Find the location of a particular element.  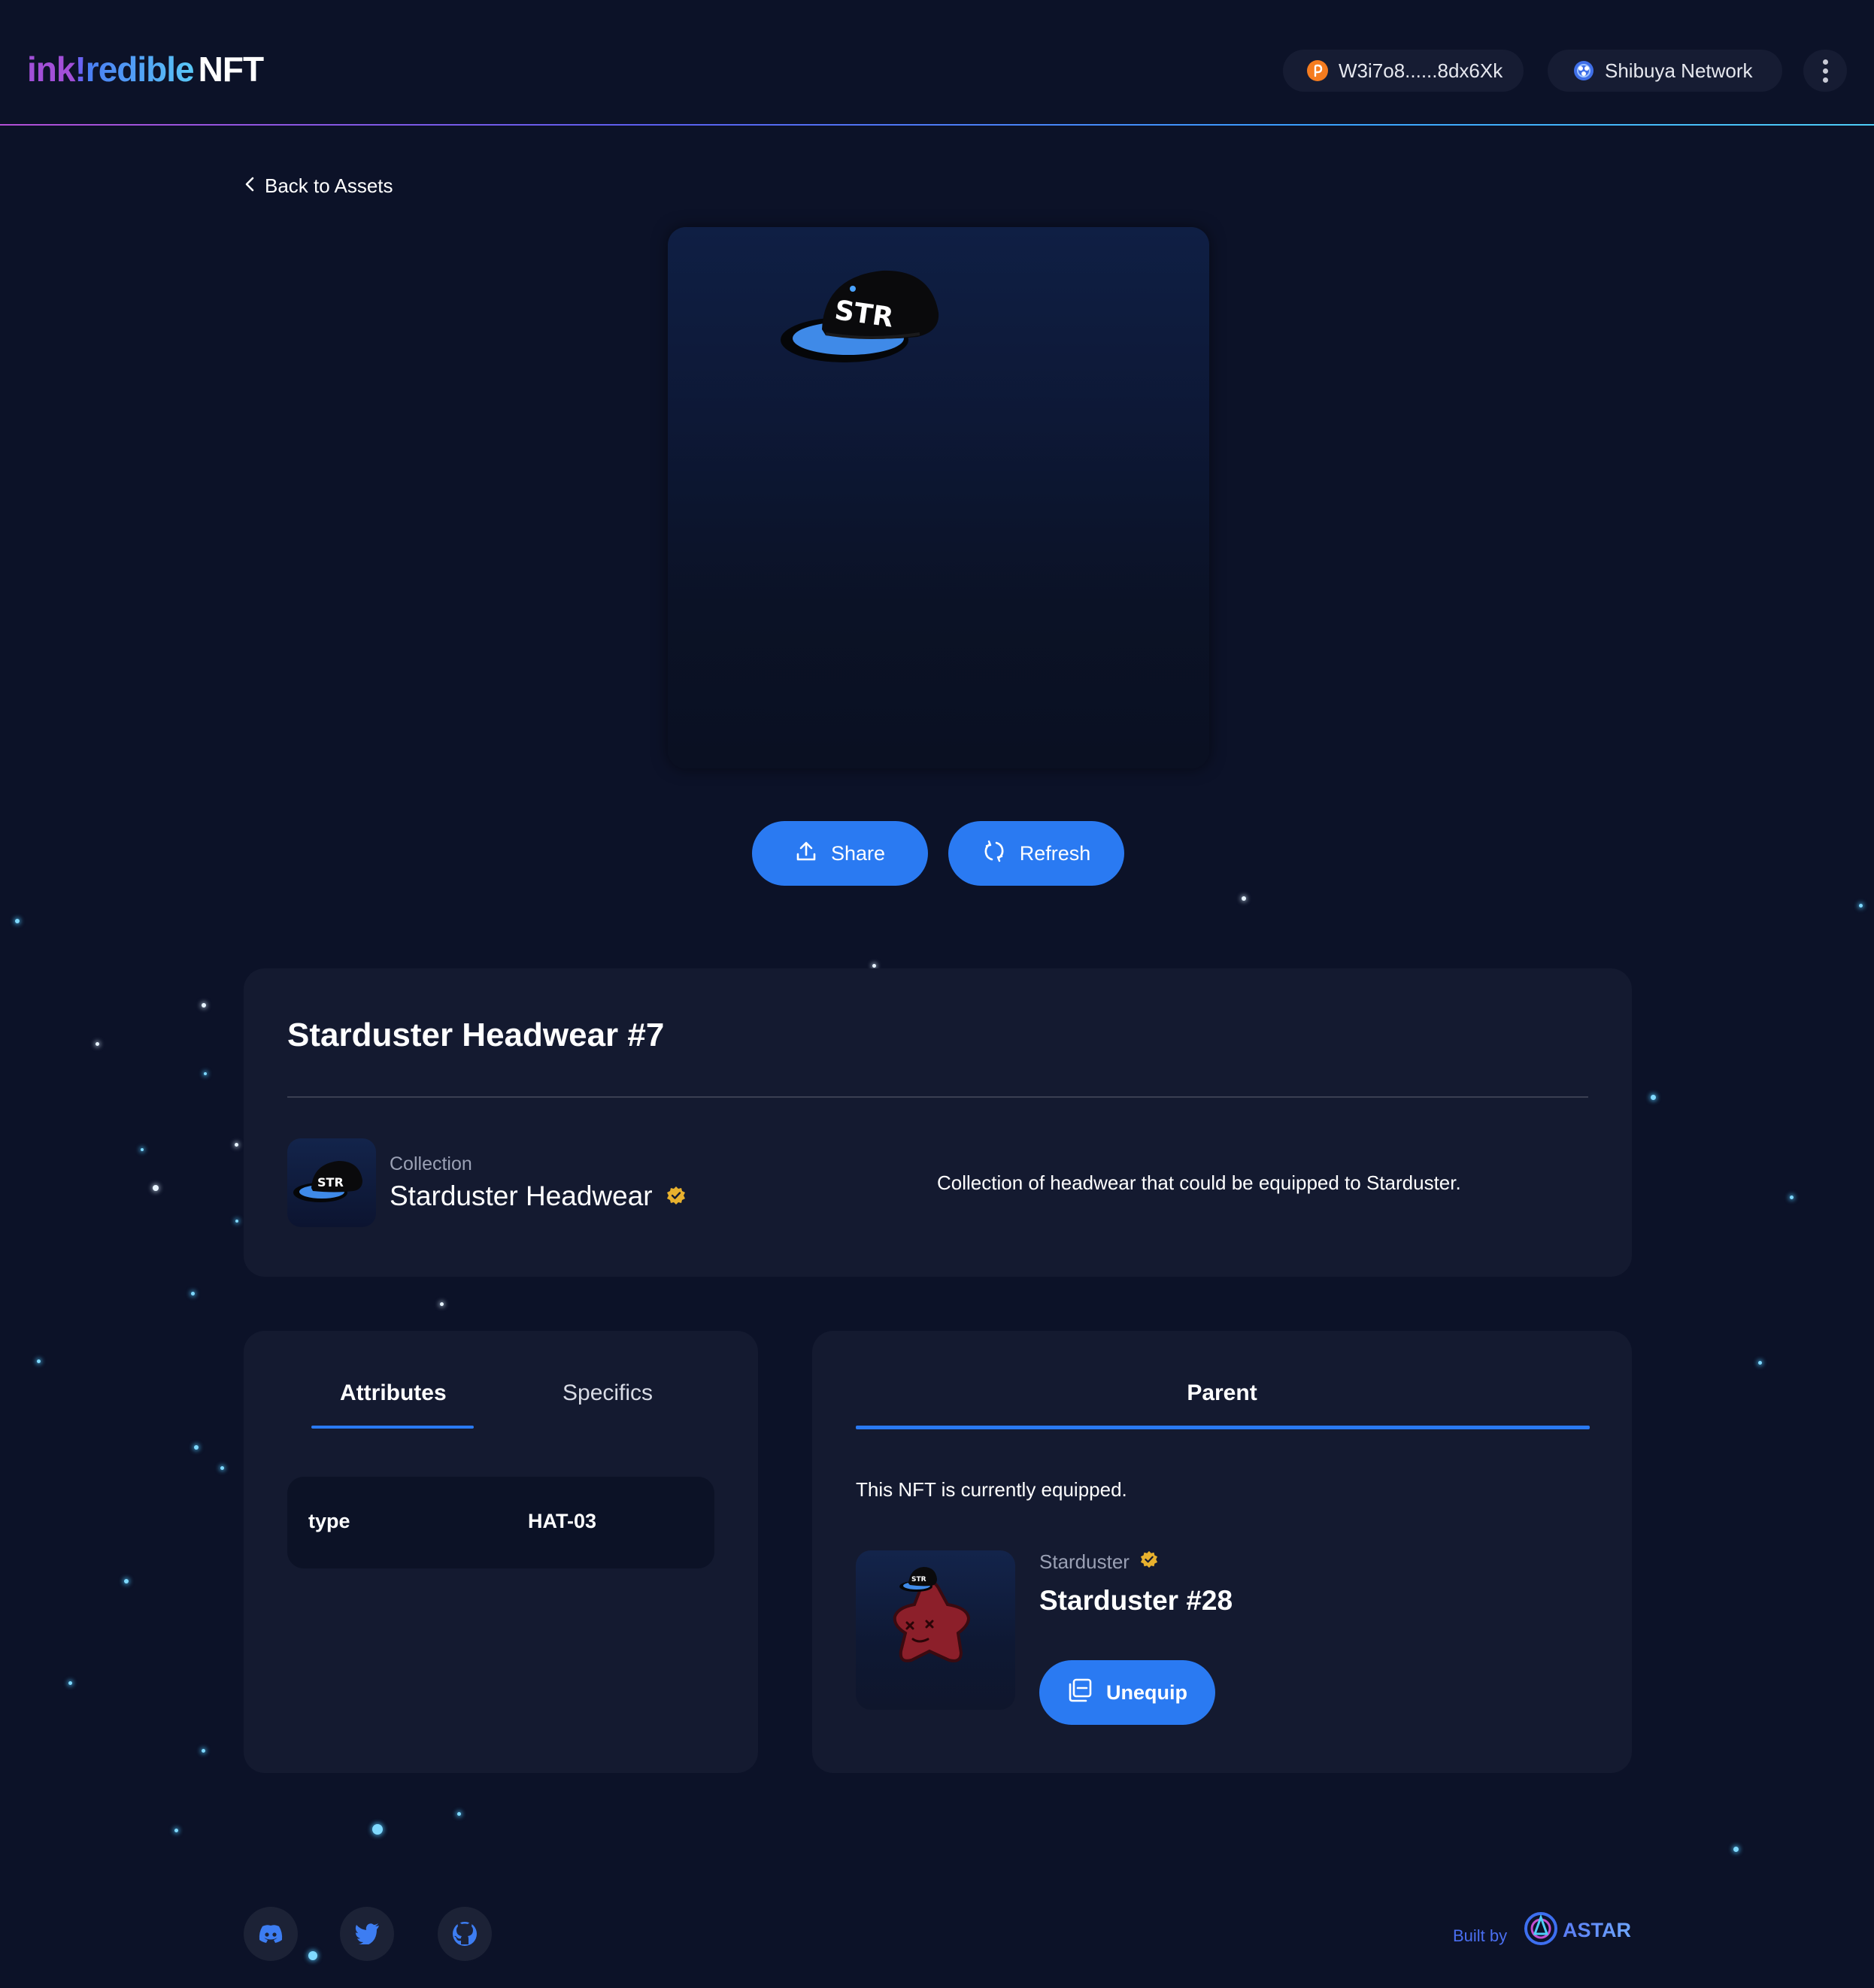

tab-specifics: Specifics is located at coordinates (608, 1393).